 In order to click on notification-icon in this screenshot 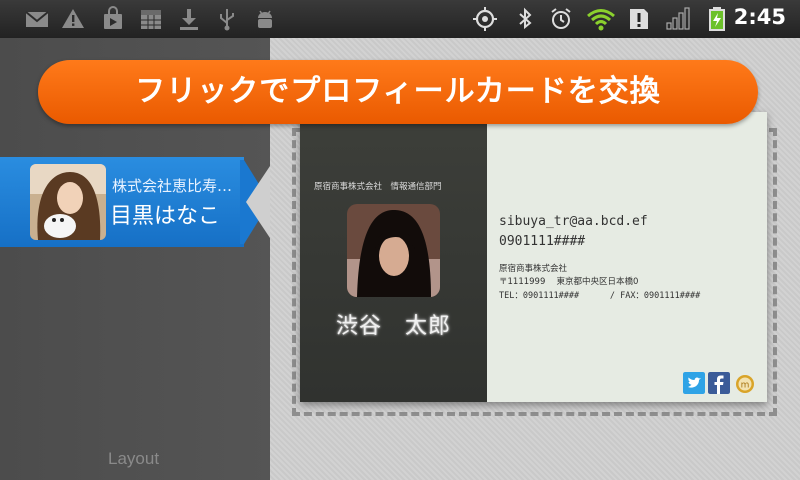, I will do `click(639, 19)`.